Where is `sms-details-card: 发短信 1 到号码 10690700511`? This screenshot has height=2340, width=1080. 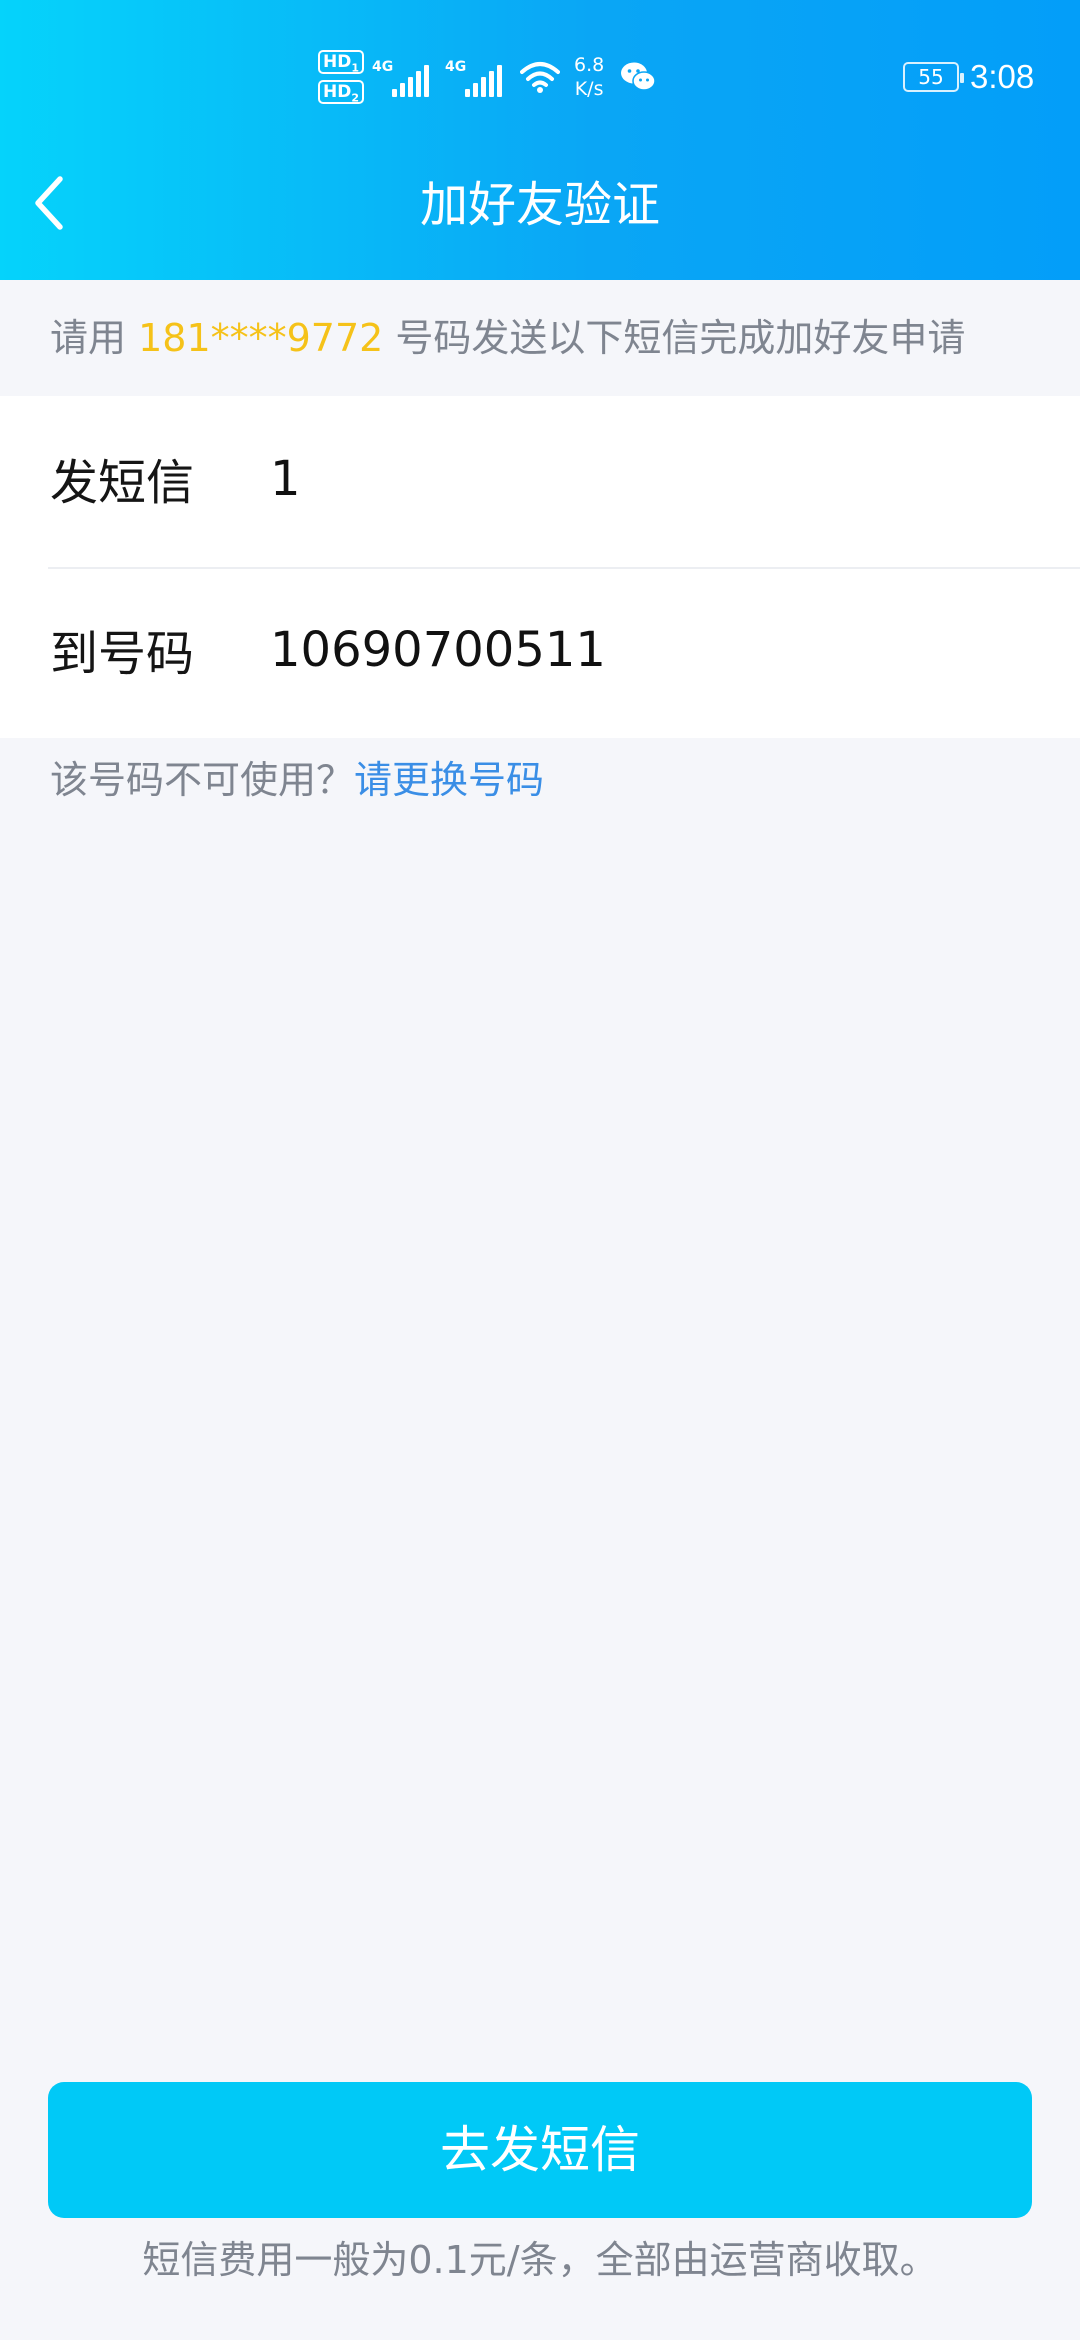 sms-details-card: 发短信 1 到号码 10690700511 is located at coordinates (540, 567).